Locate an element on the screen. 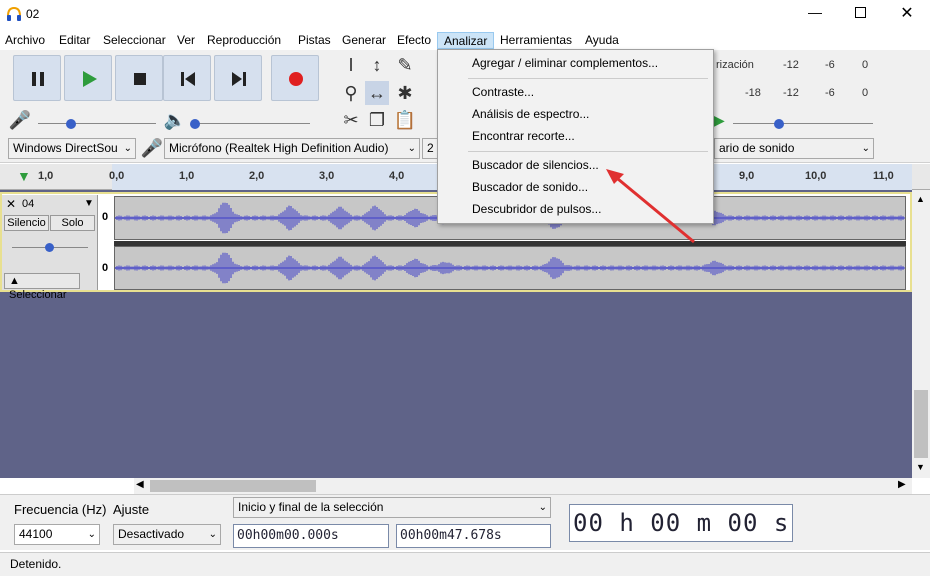 This screenshot has height=576, width=930. maximize-button is located at coordinates (861, 14).